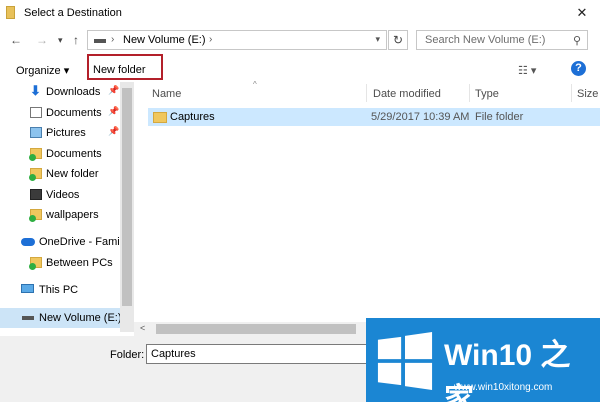 The width and height of the screenshot is (600, 418). I want to click on window-title: Select a Destination, so click(73, 13).